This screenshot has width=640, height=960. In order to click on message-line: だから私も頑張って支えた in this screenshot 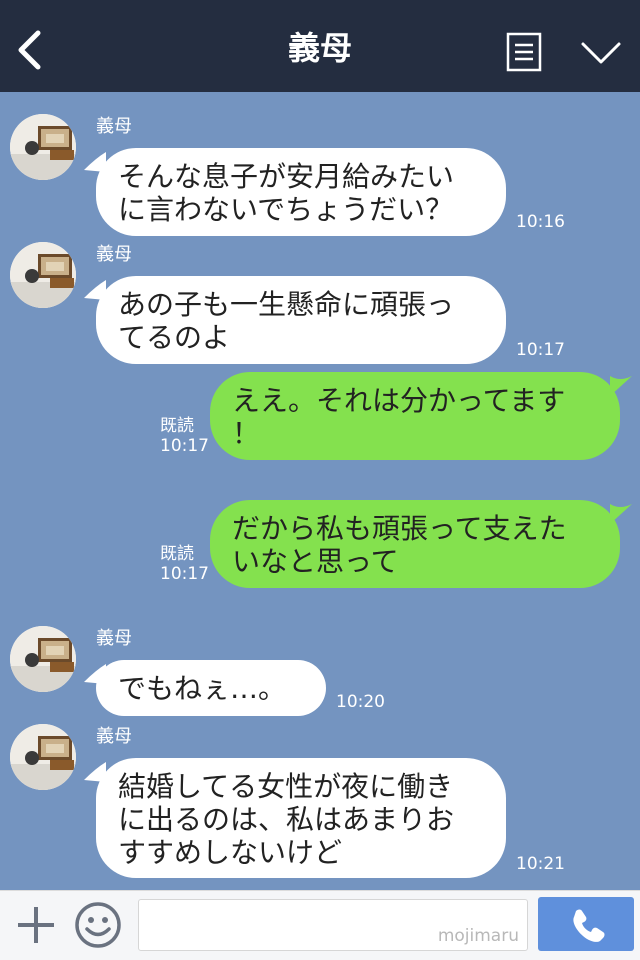, I will do `click(399, 528)`.